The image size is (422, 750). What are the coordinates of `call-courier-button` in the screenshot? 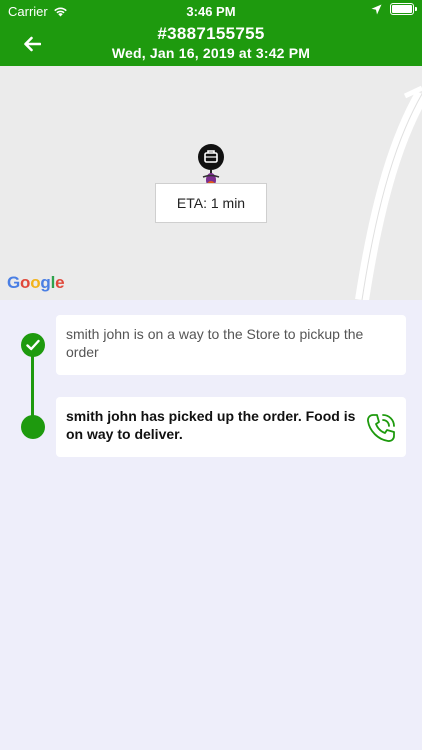 It's located at (381, 428).